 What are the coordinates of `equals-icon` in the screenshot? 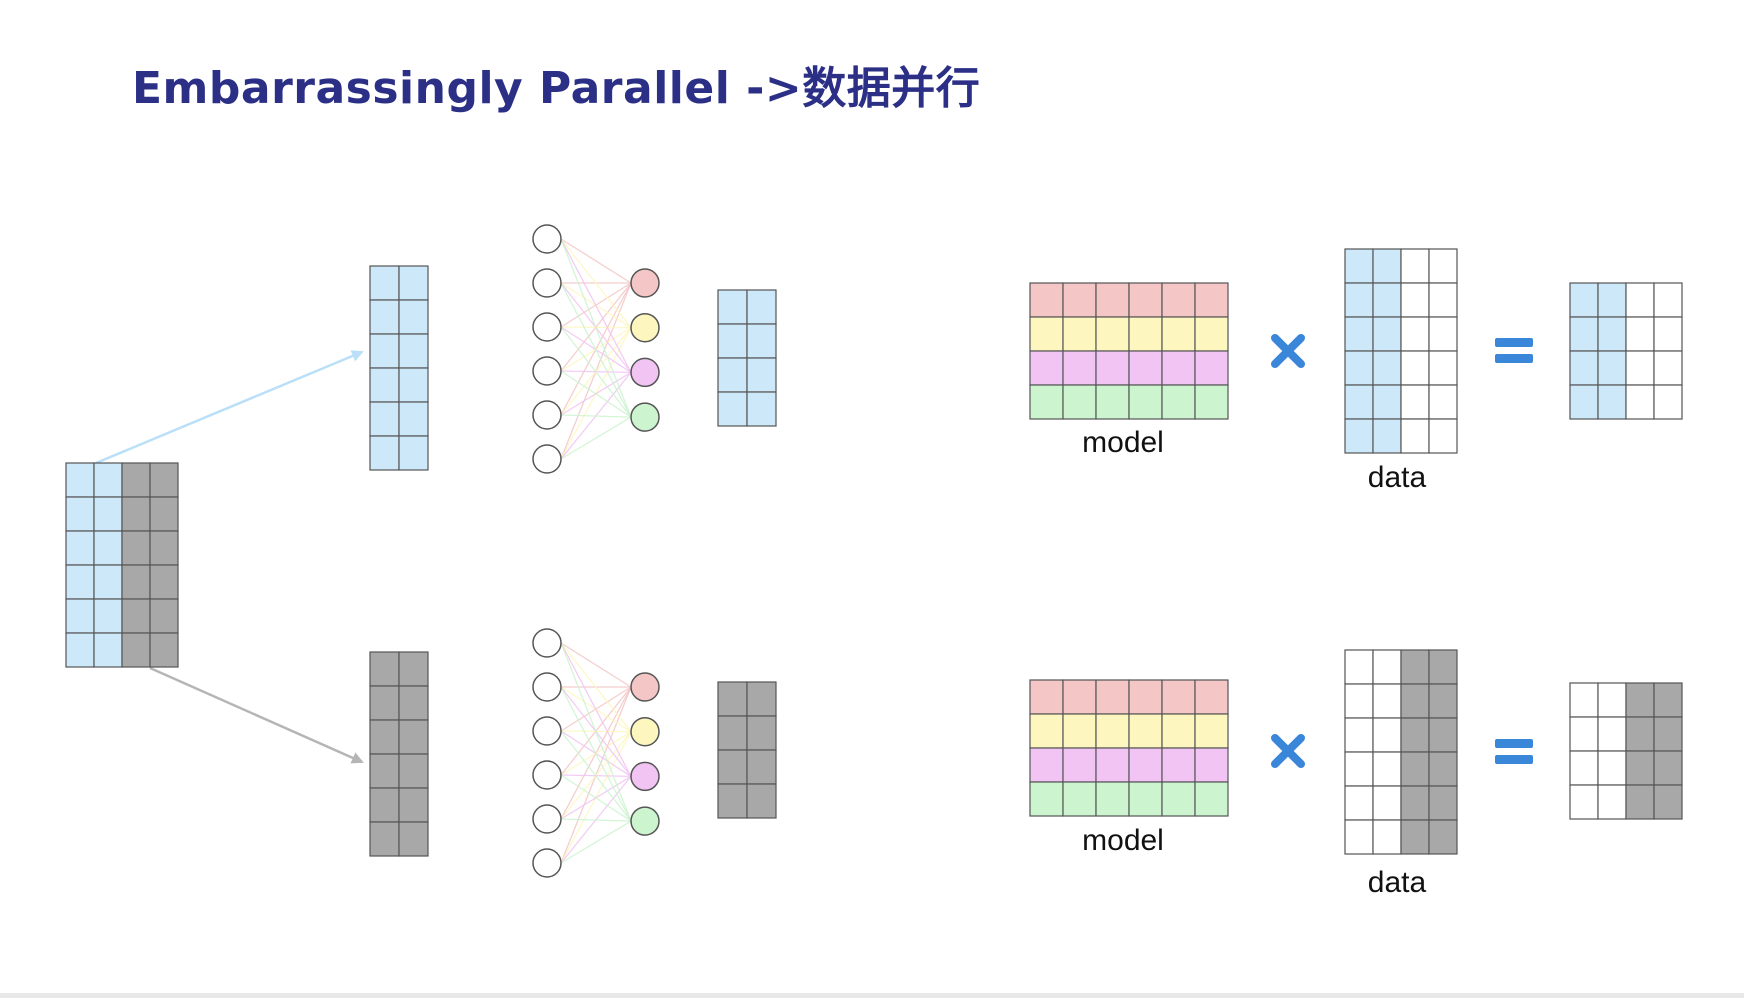 It's located at (1514, 751).